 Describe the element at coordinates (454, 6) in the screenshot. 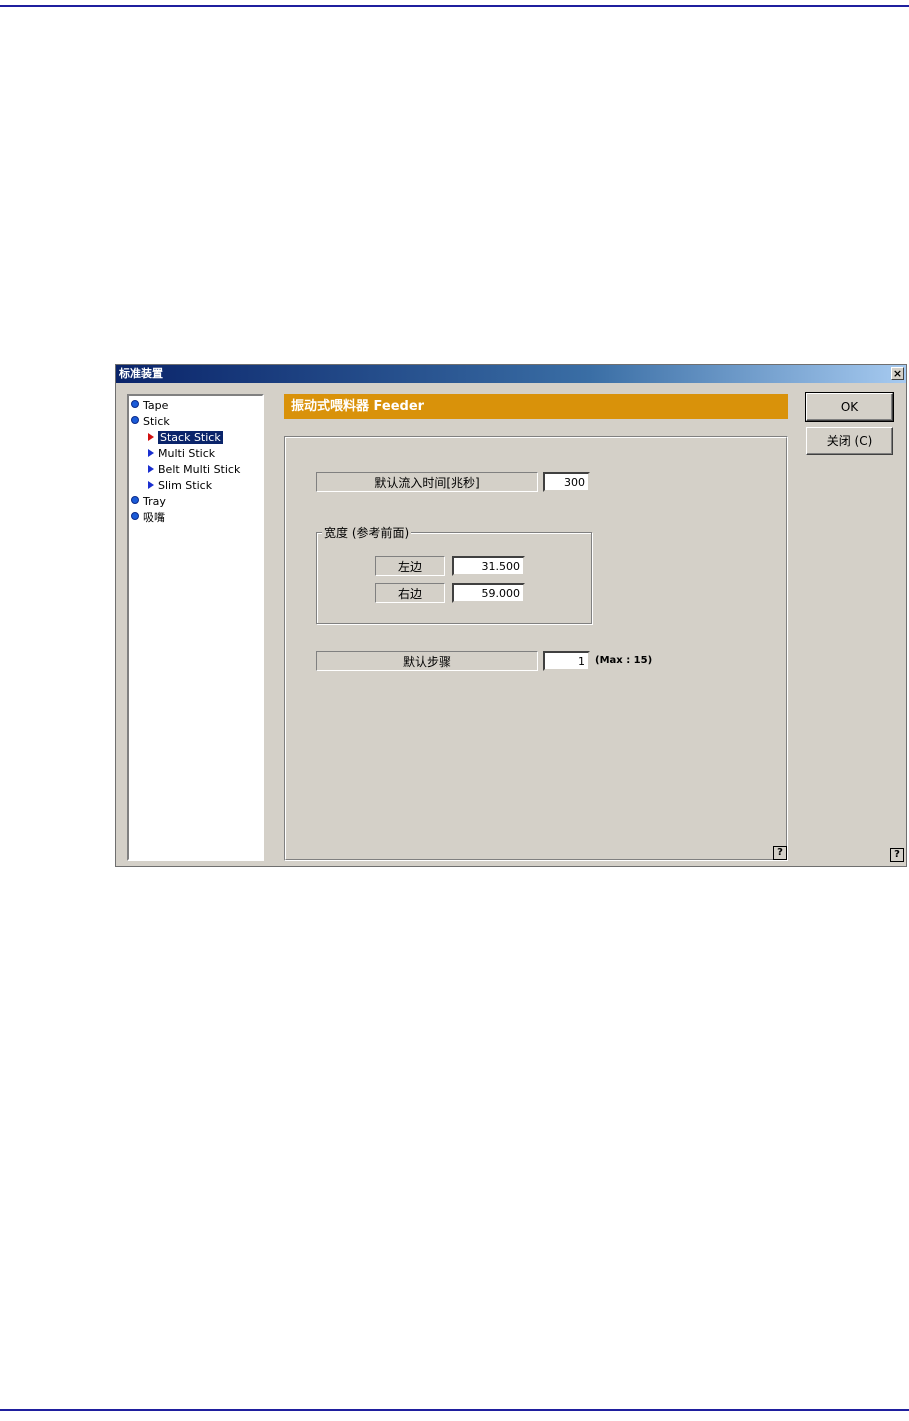

I see `page-top-rule` at that location.